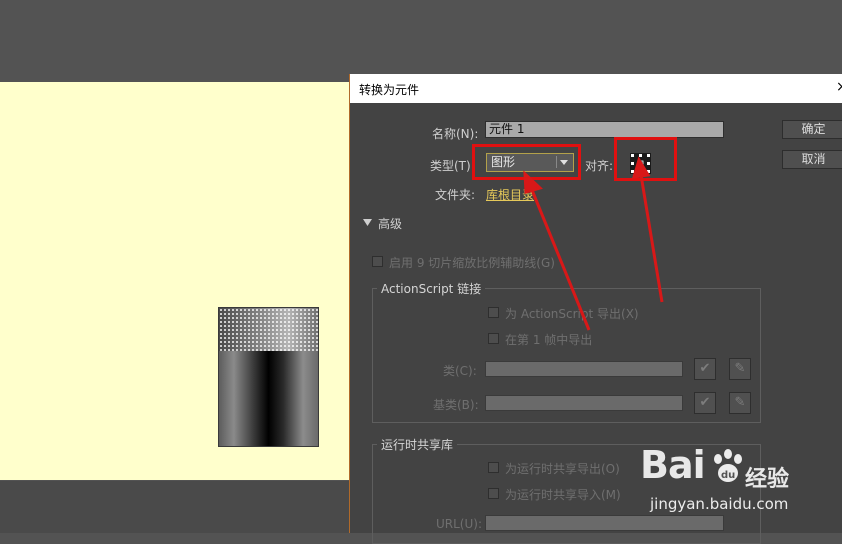 Image resolution: width=842 pixels, height=544 pixels. I want to click on watermark-url: jingyan.baidu.com, so click(719, 504).